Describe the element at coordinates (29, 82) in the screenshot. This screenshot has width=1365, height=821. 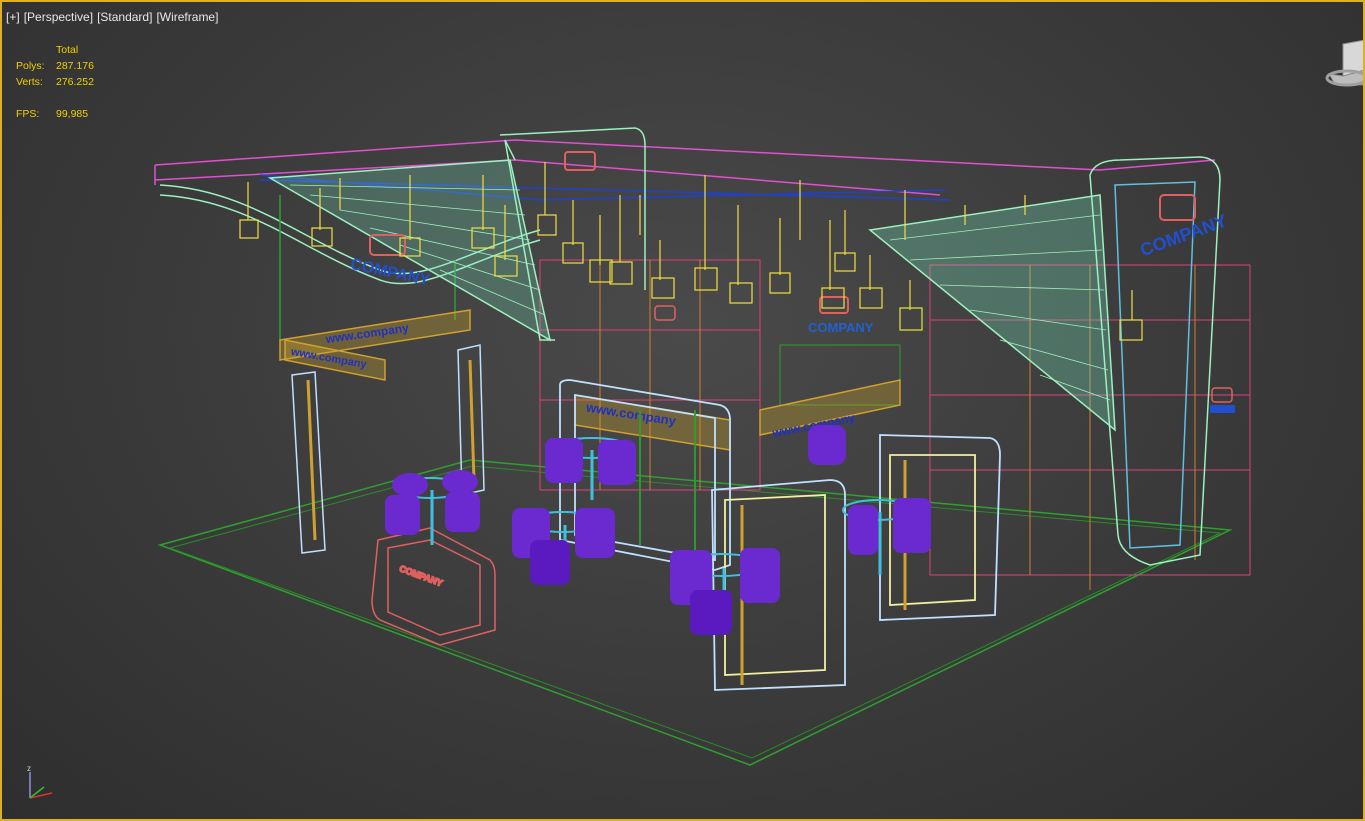
I see `stats-verts-label: Verts:` at that location.